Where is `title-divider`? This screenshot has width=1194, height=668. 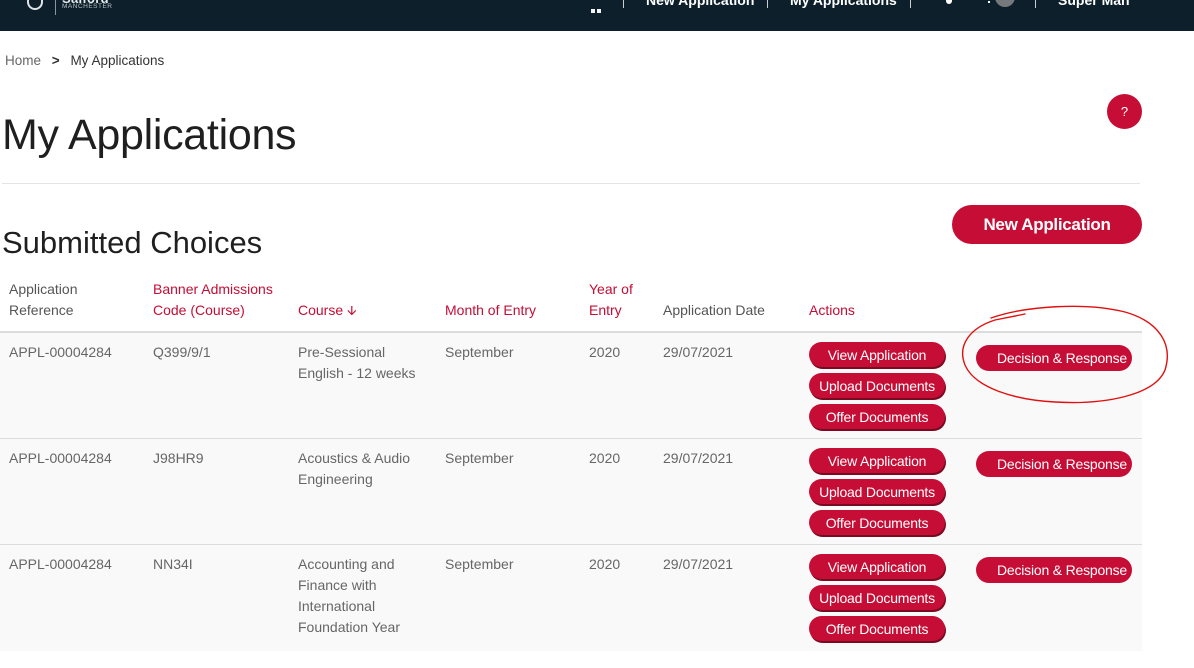
title-divider is located at coordinates (571, 183).